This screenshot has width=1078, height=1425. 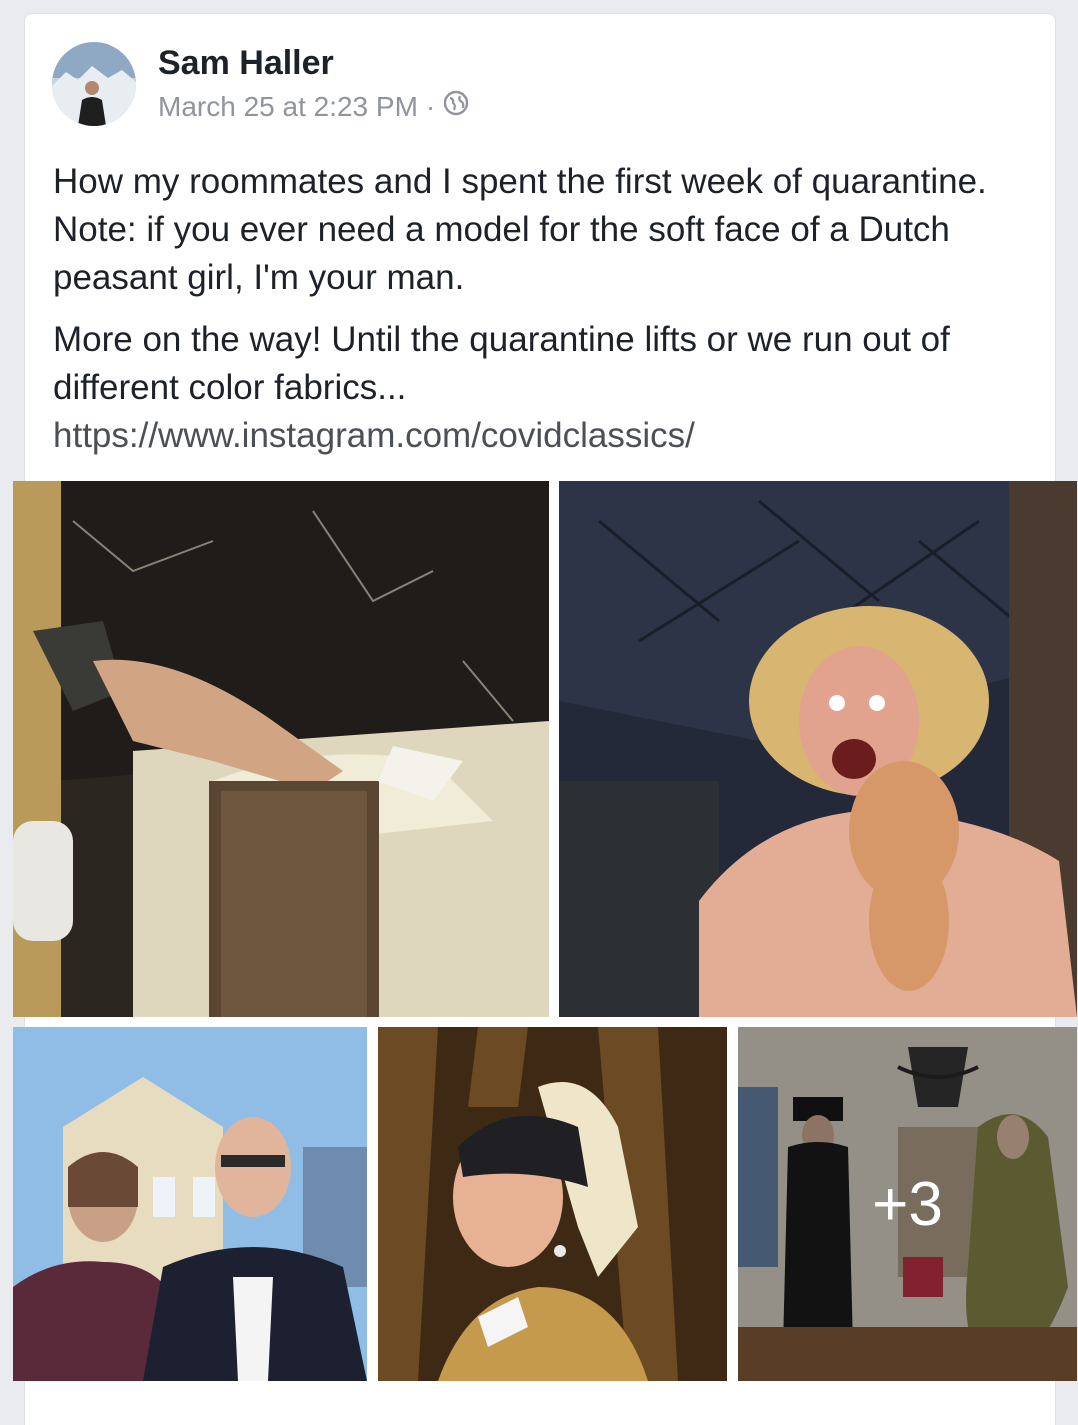 I want to click on more-photos-overlay: +3, so click(x=907, y=1204).